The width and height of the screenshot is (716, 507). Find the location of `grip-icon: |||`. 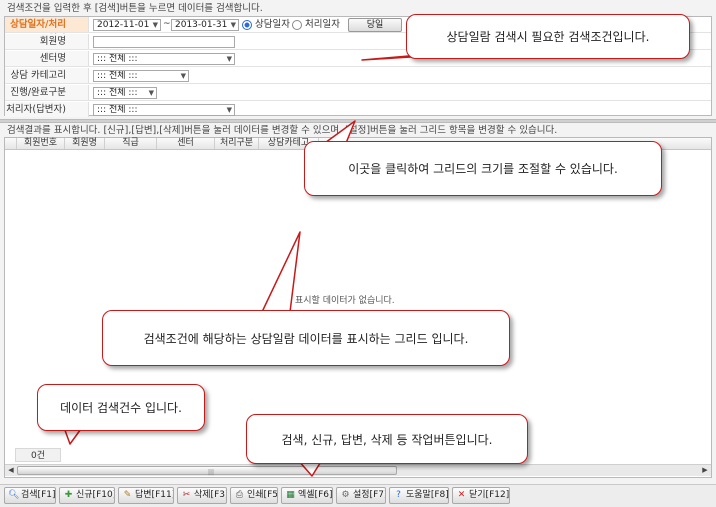

grip-icon: ||| is located at coordinates (211, 472).